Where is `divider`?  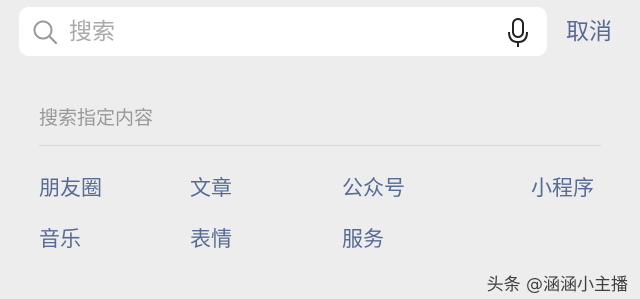
divider is located at coordinates (320, 145).